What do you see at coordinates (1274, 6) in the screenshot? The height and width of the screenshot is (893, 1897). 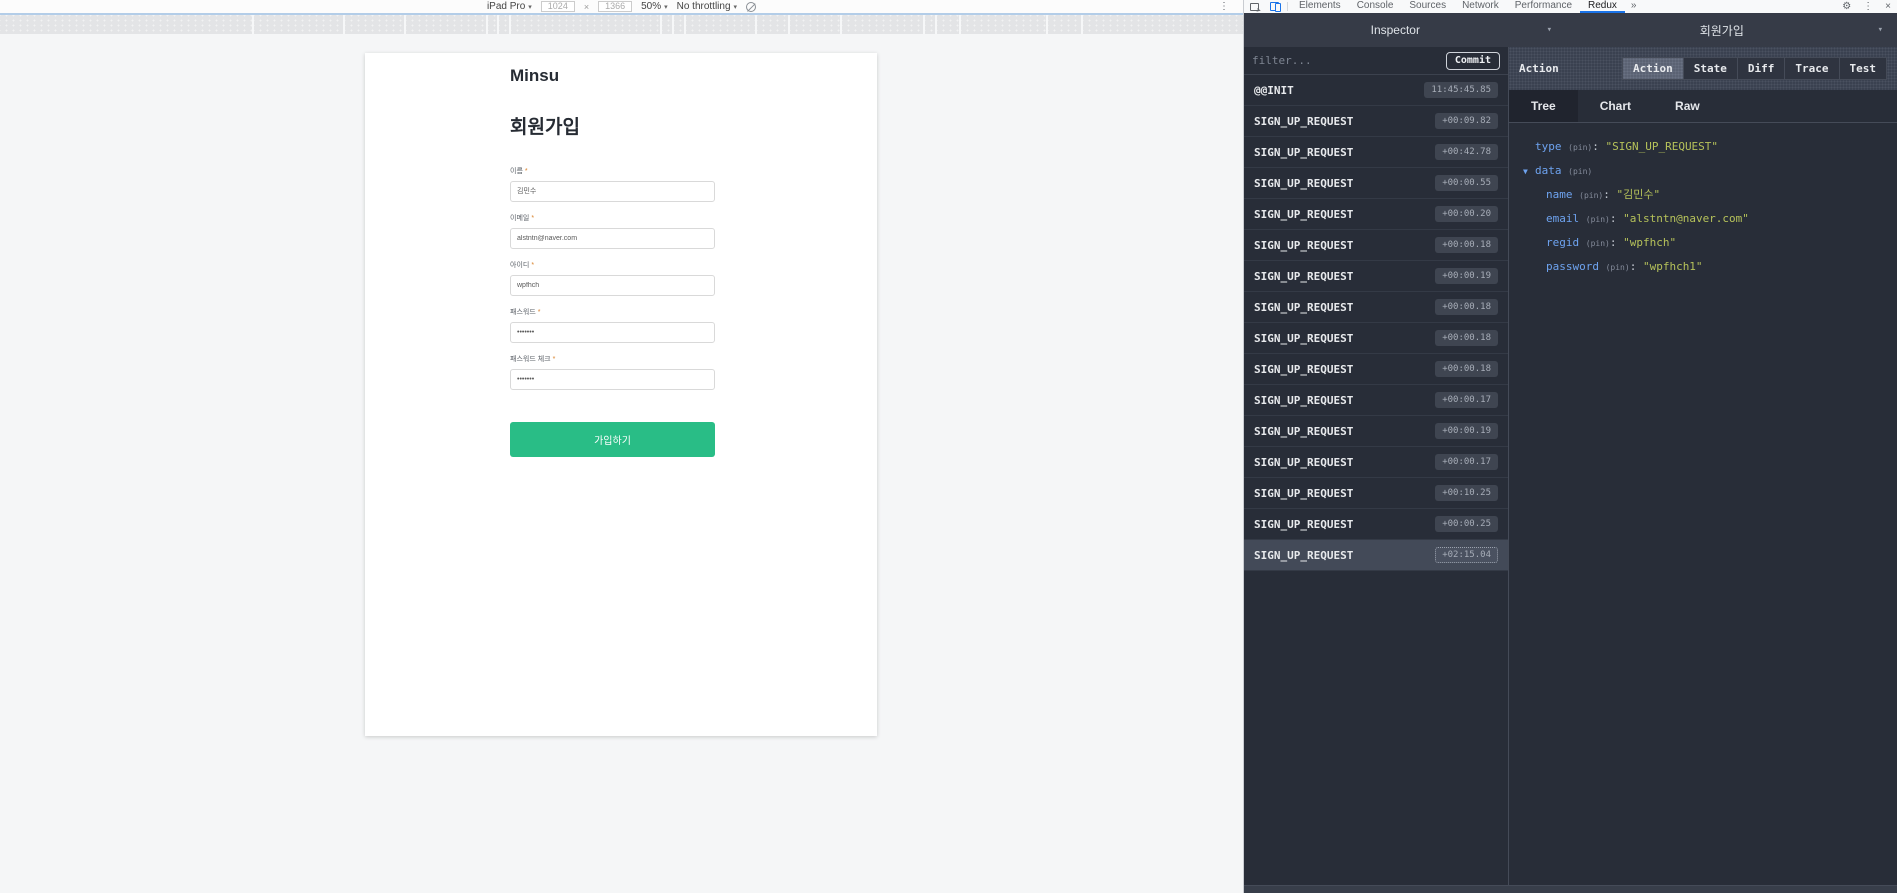 I see `device-toolbar-toggle-icon` at bounding box center [1274, 6].